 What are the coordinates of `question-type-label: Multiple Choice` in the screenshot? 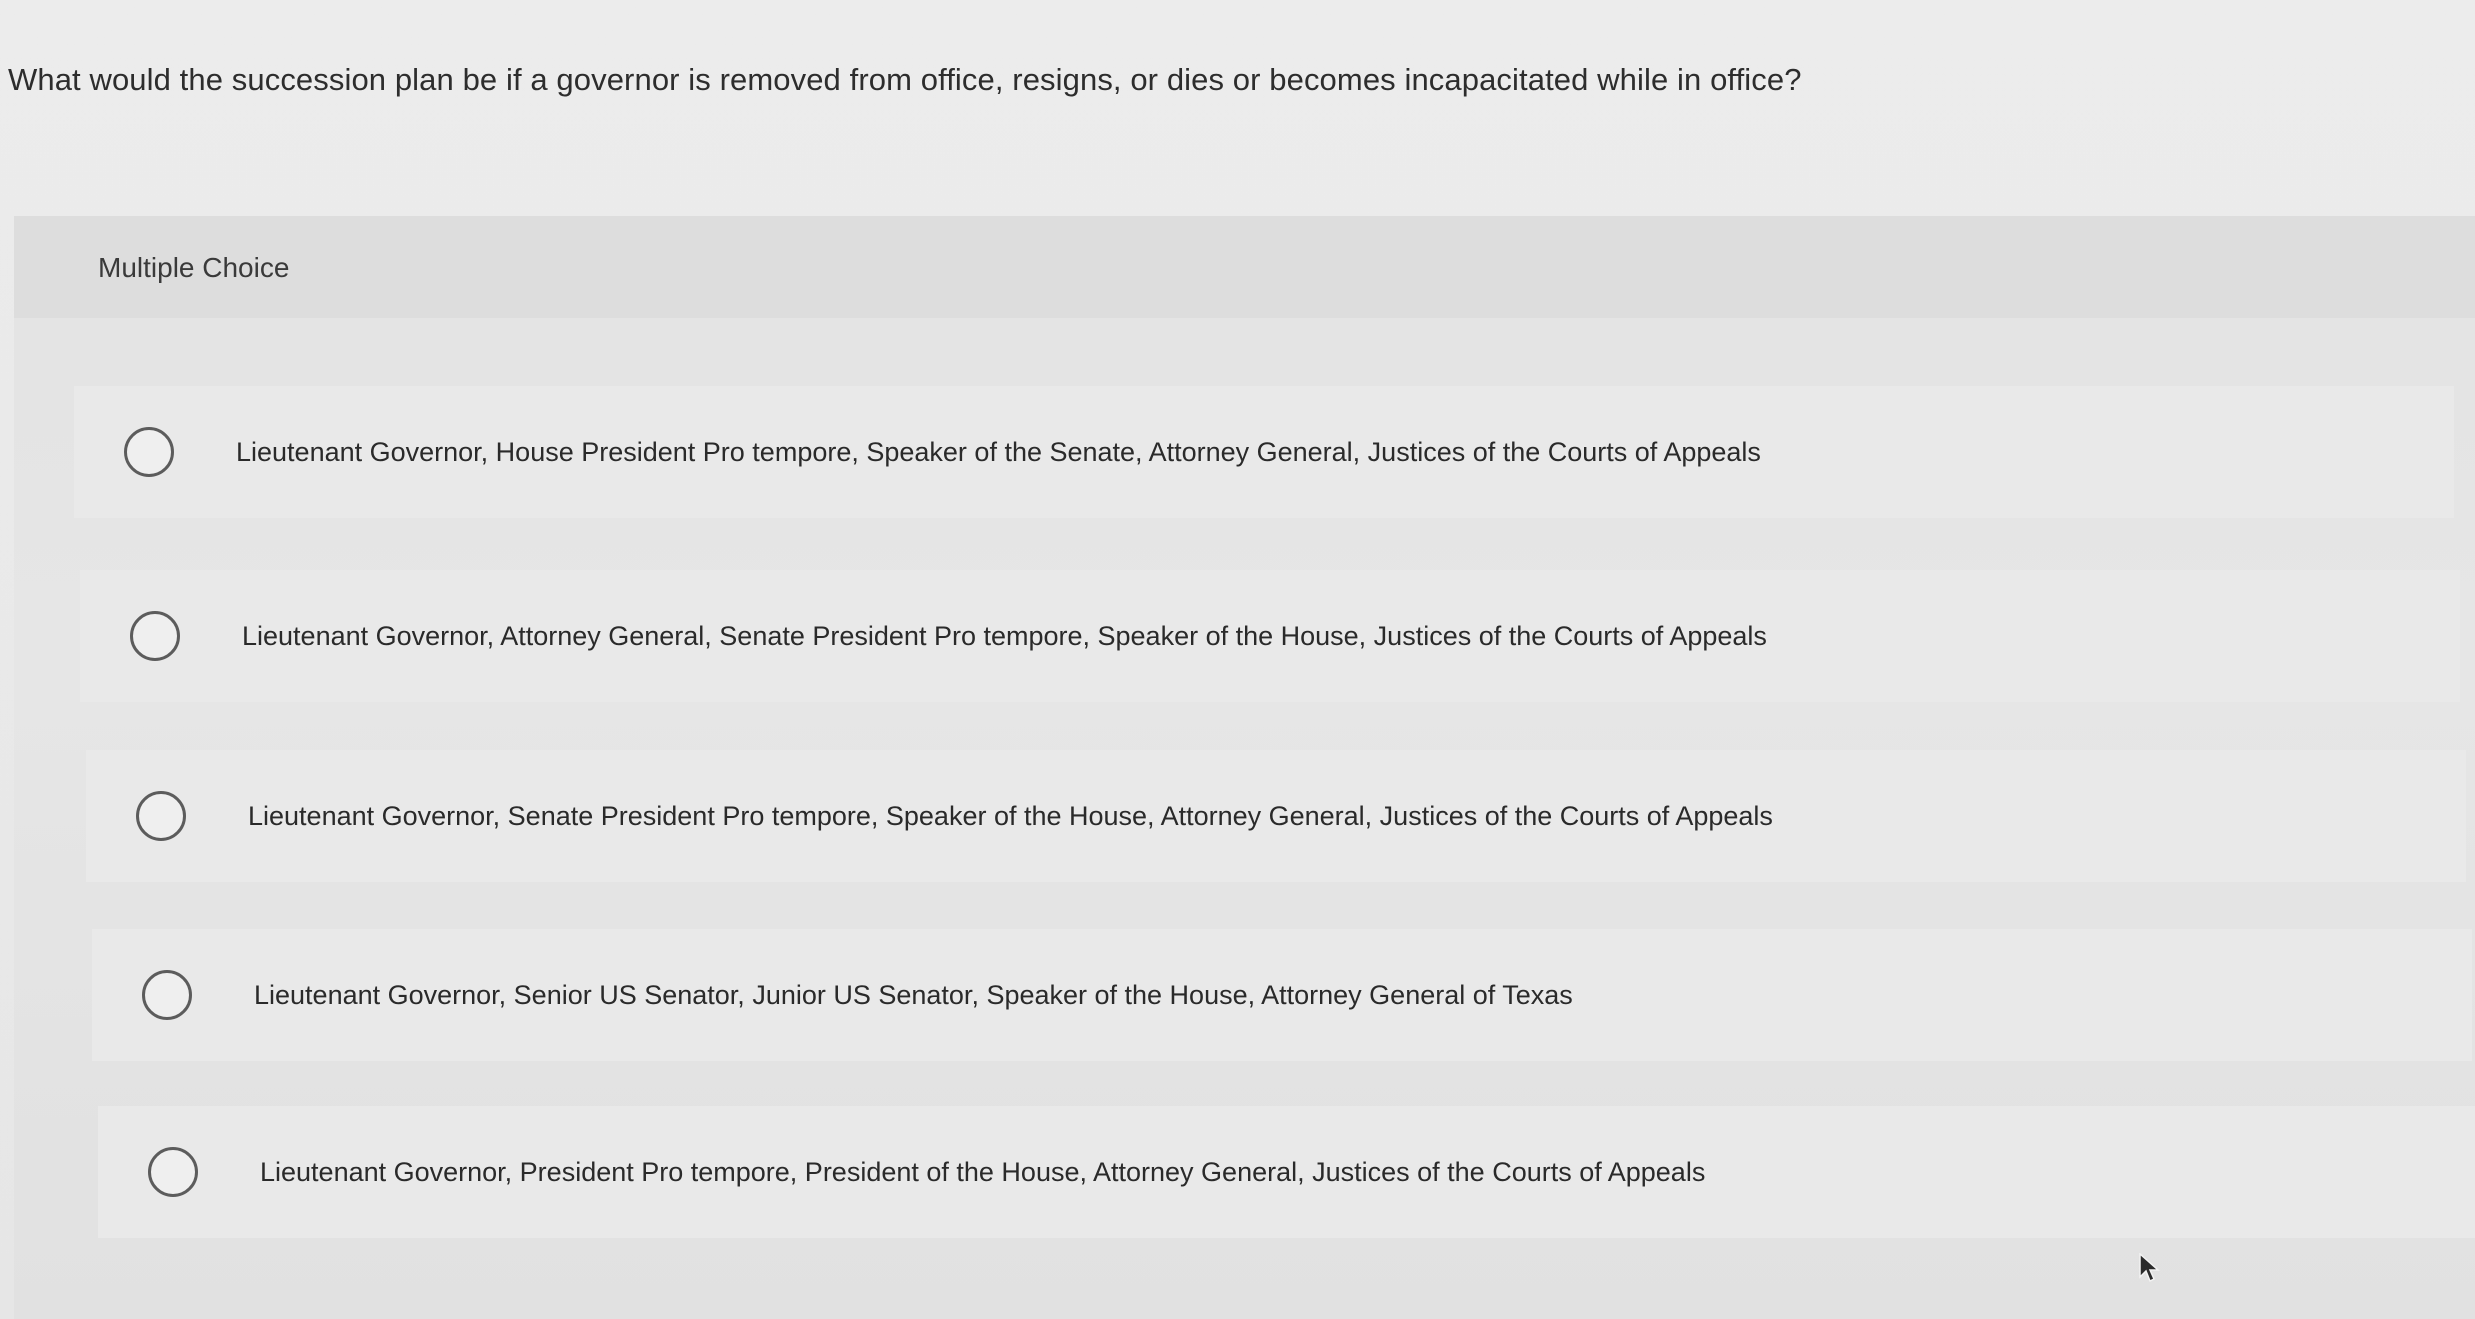 It's located at (194, 267).